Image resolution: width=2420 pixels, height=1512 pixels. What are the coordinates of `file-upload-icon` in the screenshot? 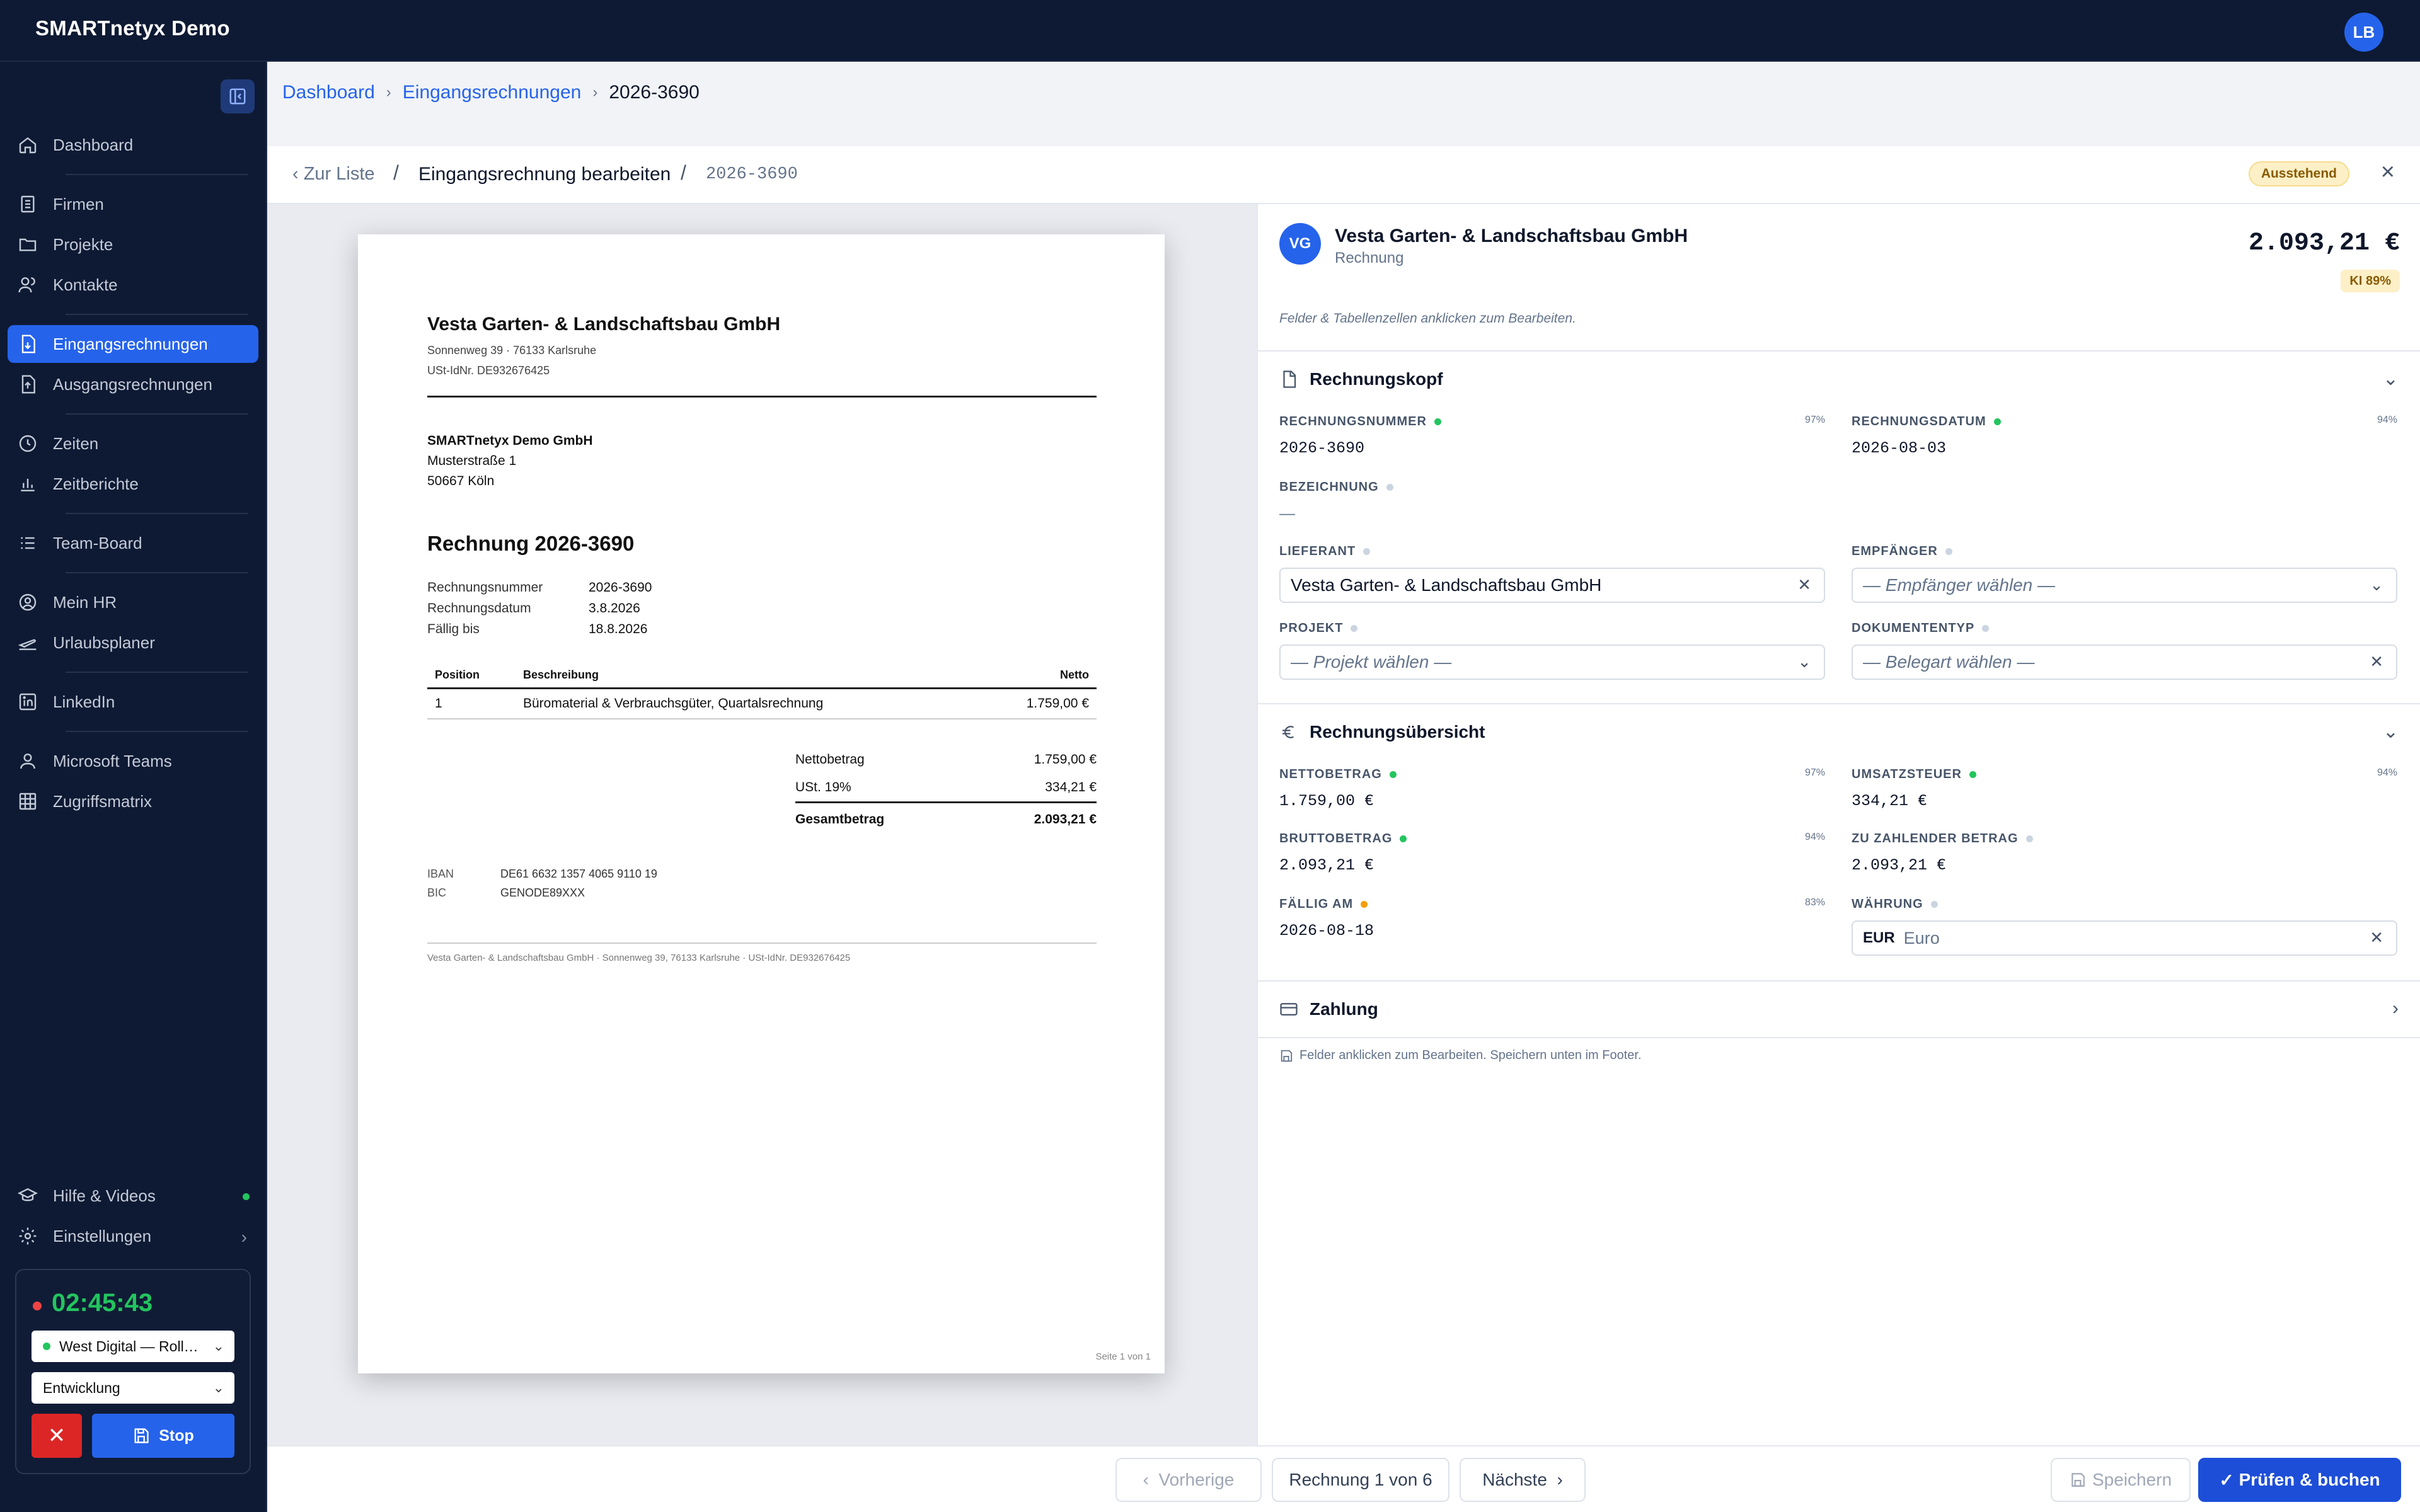 It's located at (28, 384).